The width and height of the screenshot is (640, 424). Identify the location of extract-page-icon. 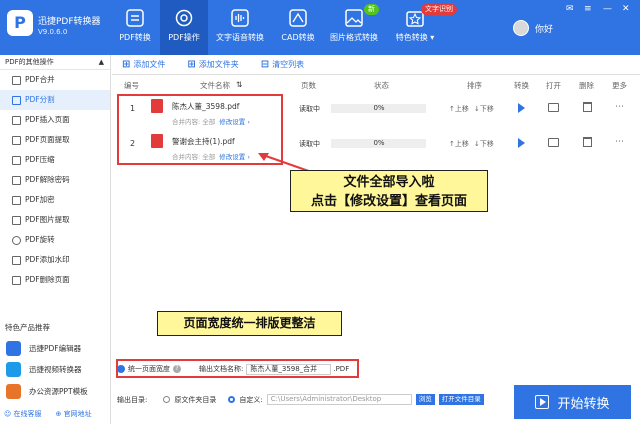
(16, 140).